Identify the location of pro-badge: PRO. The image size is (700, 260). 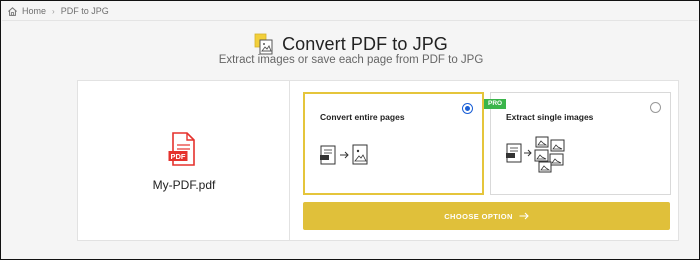
(495, 104).